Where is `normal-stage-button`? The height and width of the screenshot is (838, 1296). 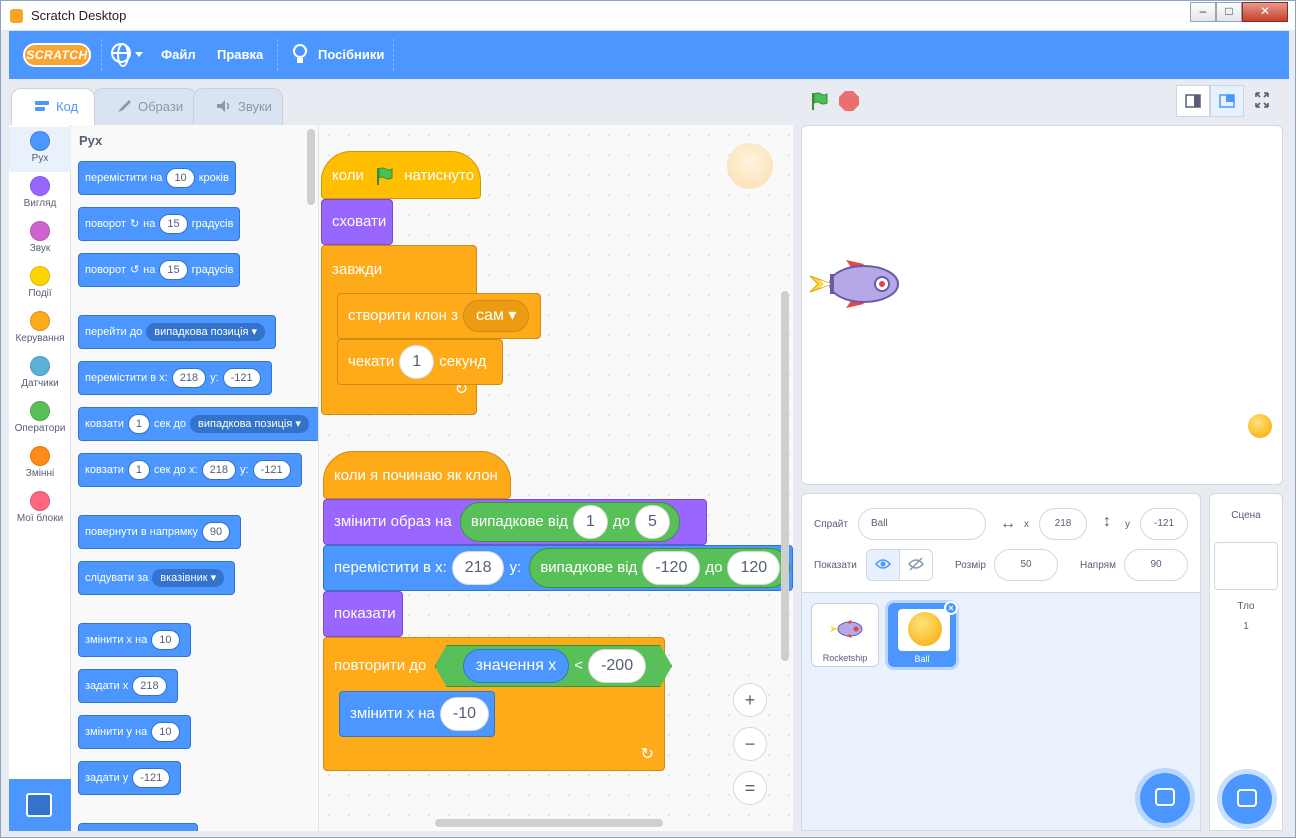 normal-stage-button is located at coordinates (1227, 101).